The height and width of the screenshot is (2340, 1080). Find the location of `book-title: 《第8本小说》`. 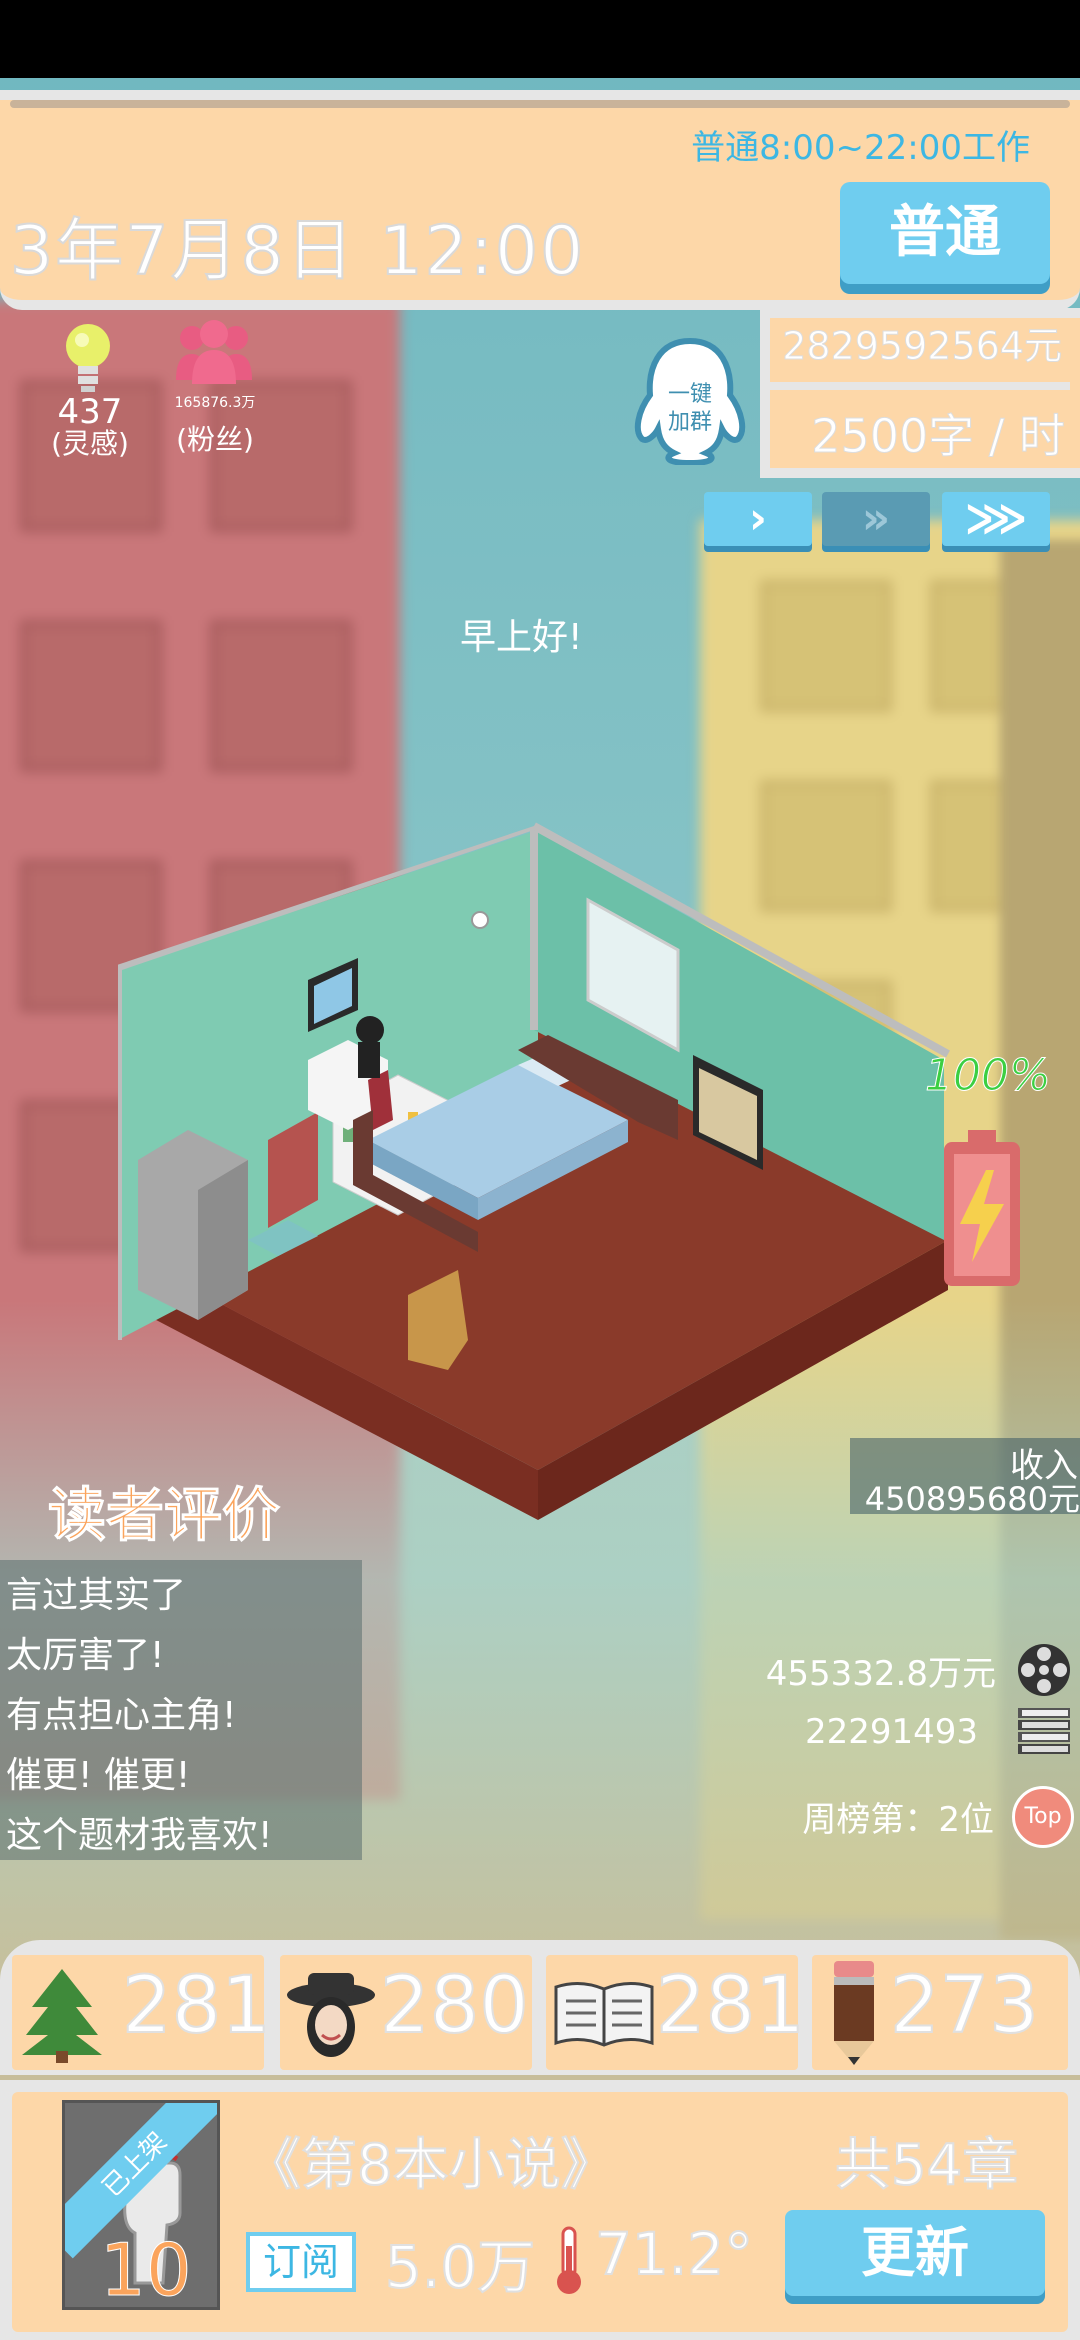

book-title: 《第8本小说》 is located at coordinates (431, 2165).